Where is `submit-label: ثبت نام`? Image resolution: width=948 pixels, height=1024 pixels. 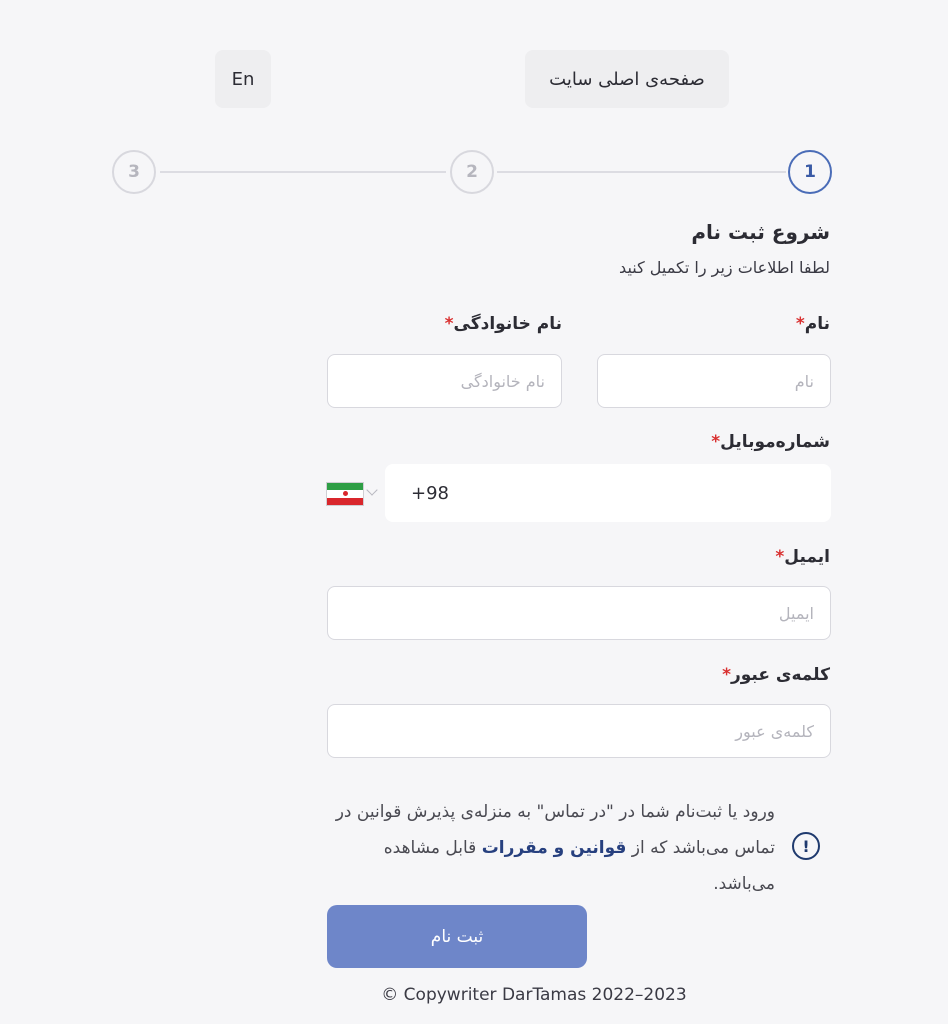 submit-label: ثبت نام is located at coordinates (457, 936).